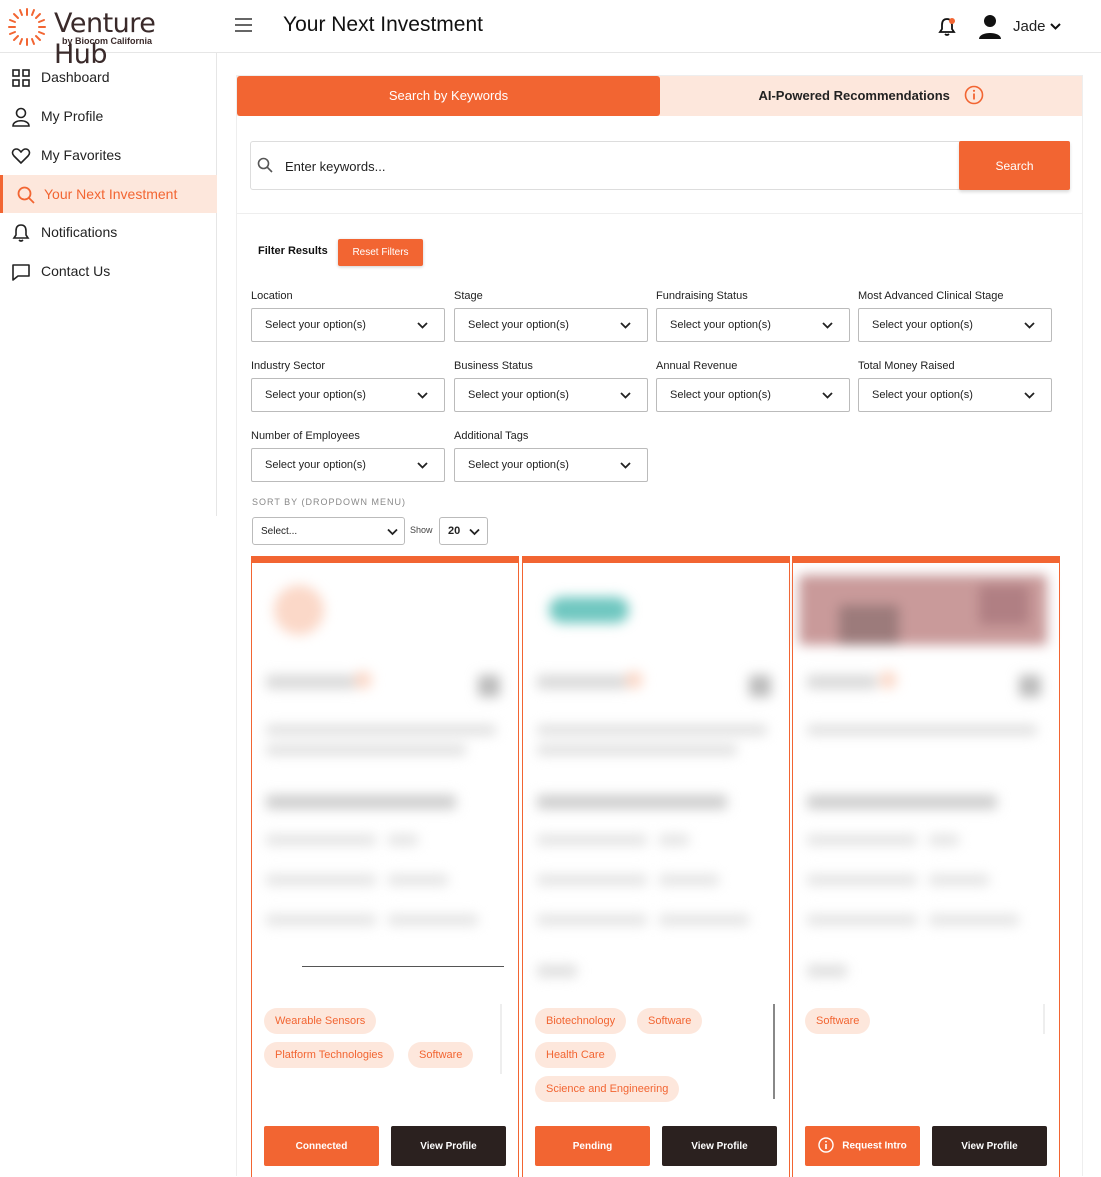 The width and height of the screenshot is (1101, 1177). I want to click on tag: Health Care, so click(575, 1055).